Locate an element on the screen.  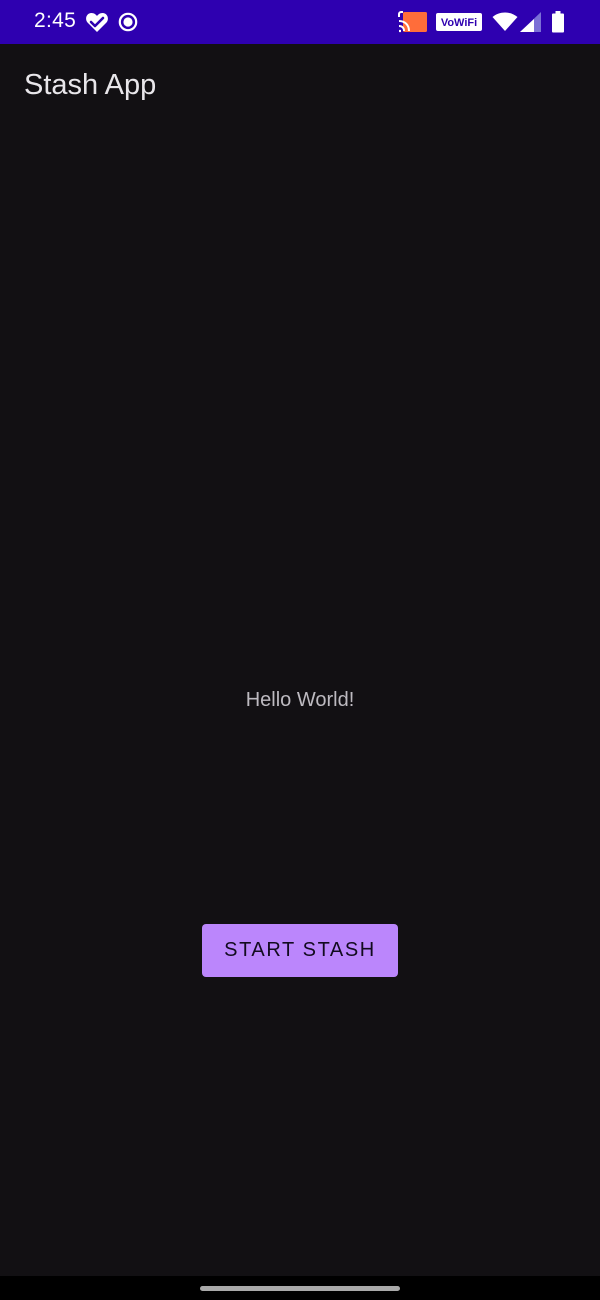
app-title: Stash App is located at coordinates (90, 85).